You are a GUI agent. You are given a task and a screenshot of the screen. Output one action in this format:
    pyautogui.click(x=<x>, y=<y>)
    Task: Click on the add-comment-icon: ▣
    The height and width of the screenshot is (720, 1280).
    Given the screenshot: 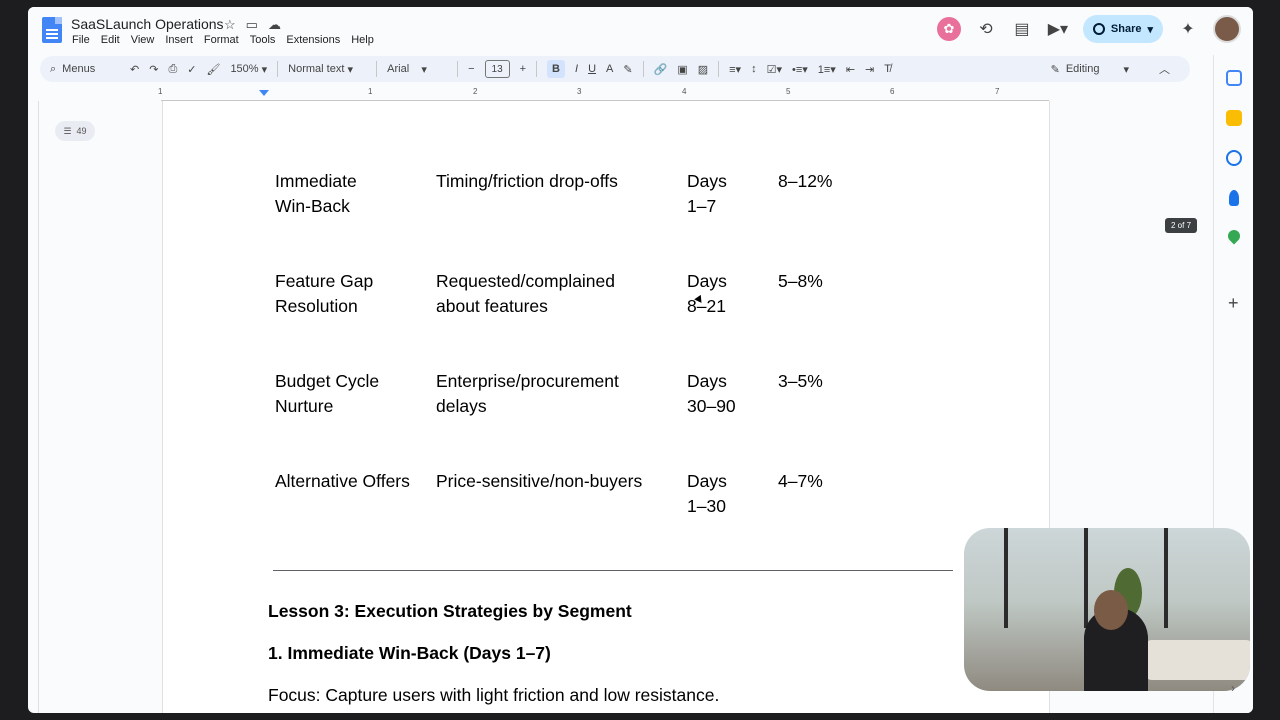 What is the action you would take?
    pyautogui.click(x=682, y=69)
    